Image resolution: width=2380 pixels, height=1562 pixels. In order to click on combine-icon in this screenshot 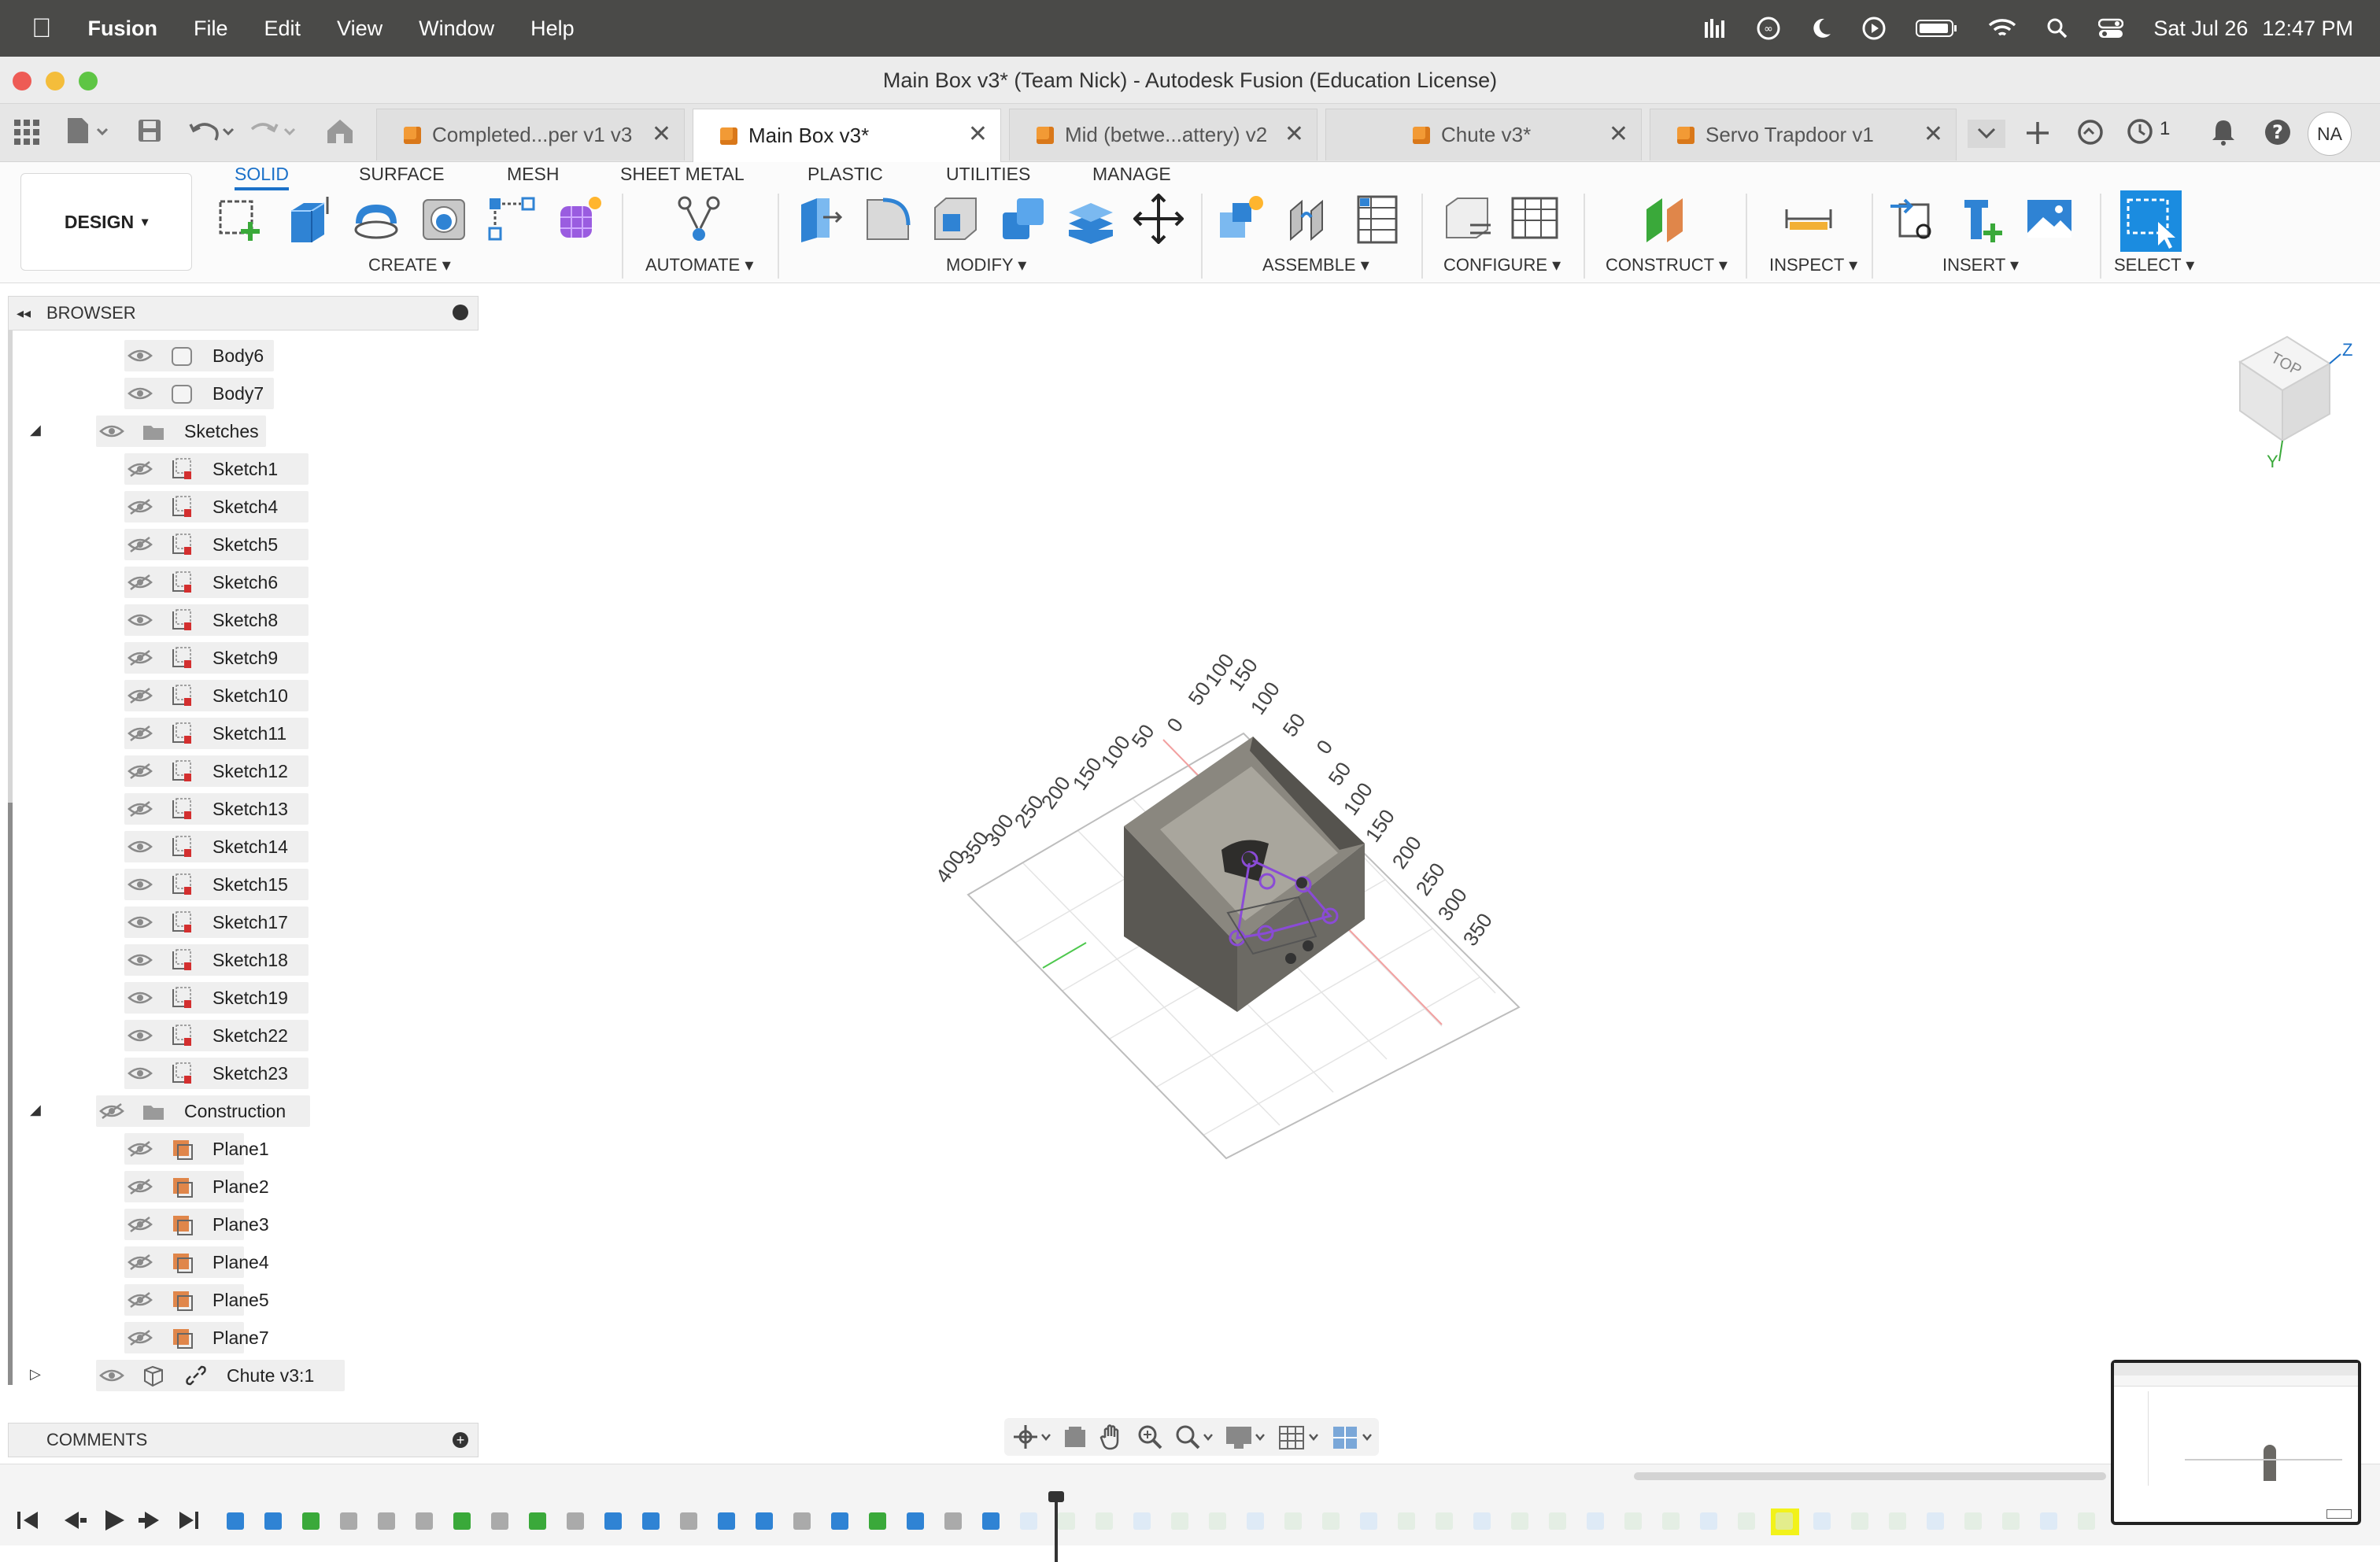, I will do `click(1023, 219)`.